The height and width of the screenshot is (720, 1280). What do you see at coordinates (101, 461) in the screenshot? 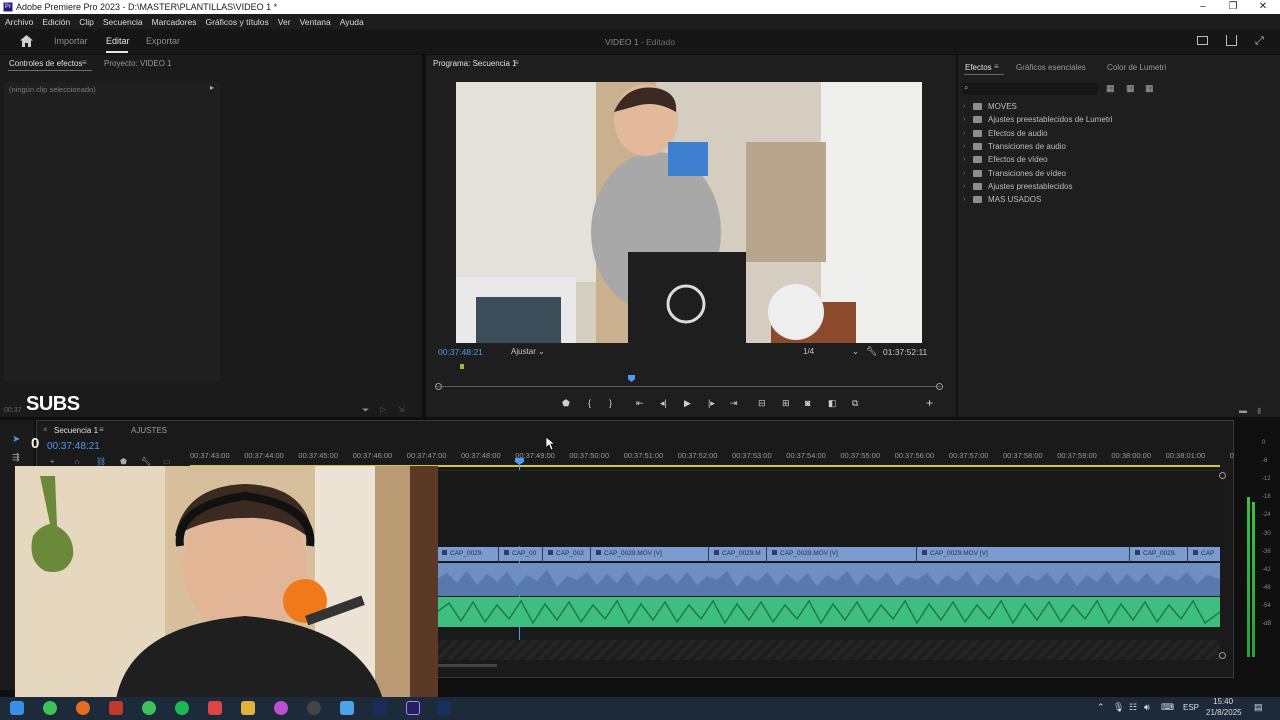
I see `linked-selection-icon: ⛓︎` at bounding box center [101, 461].